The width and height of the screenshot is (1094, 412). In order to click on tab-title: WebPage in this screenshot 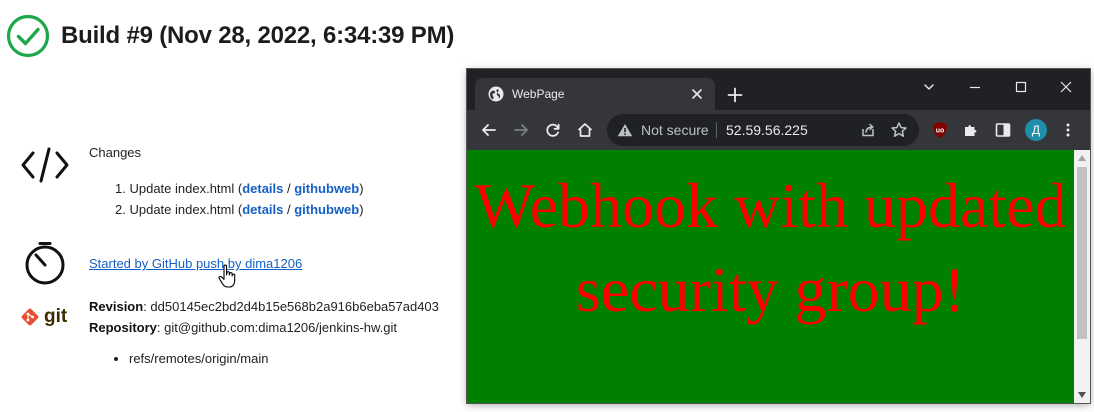, I will do `click(538, 94)`.